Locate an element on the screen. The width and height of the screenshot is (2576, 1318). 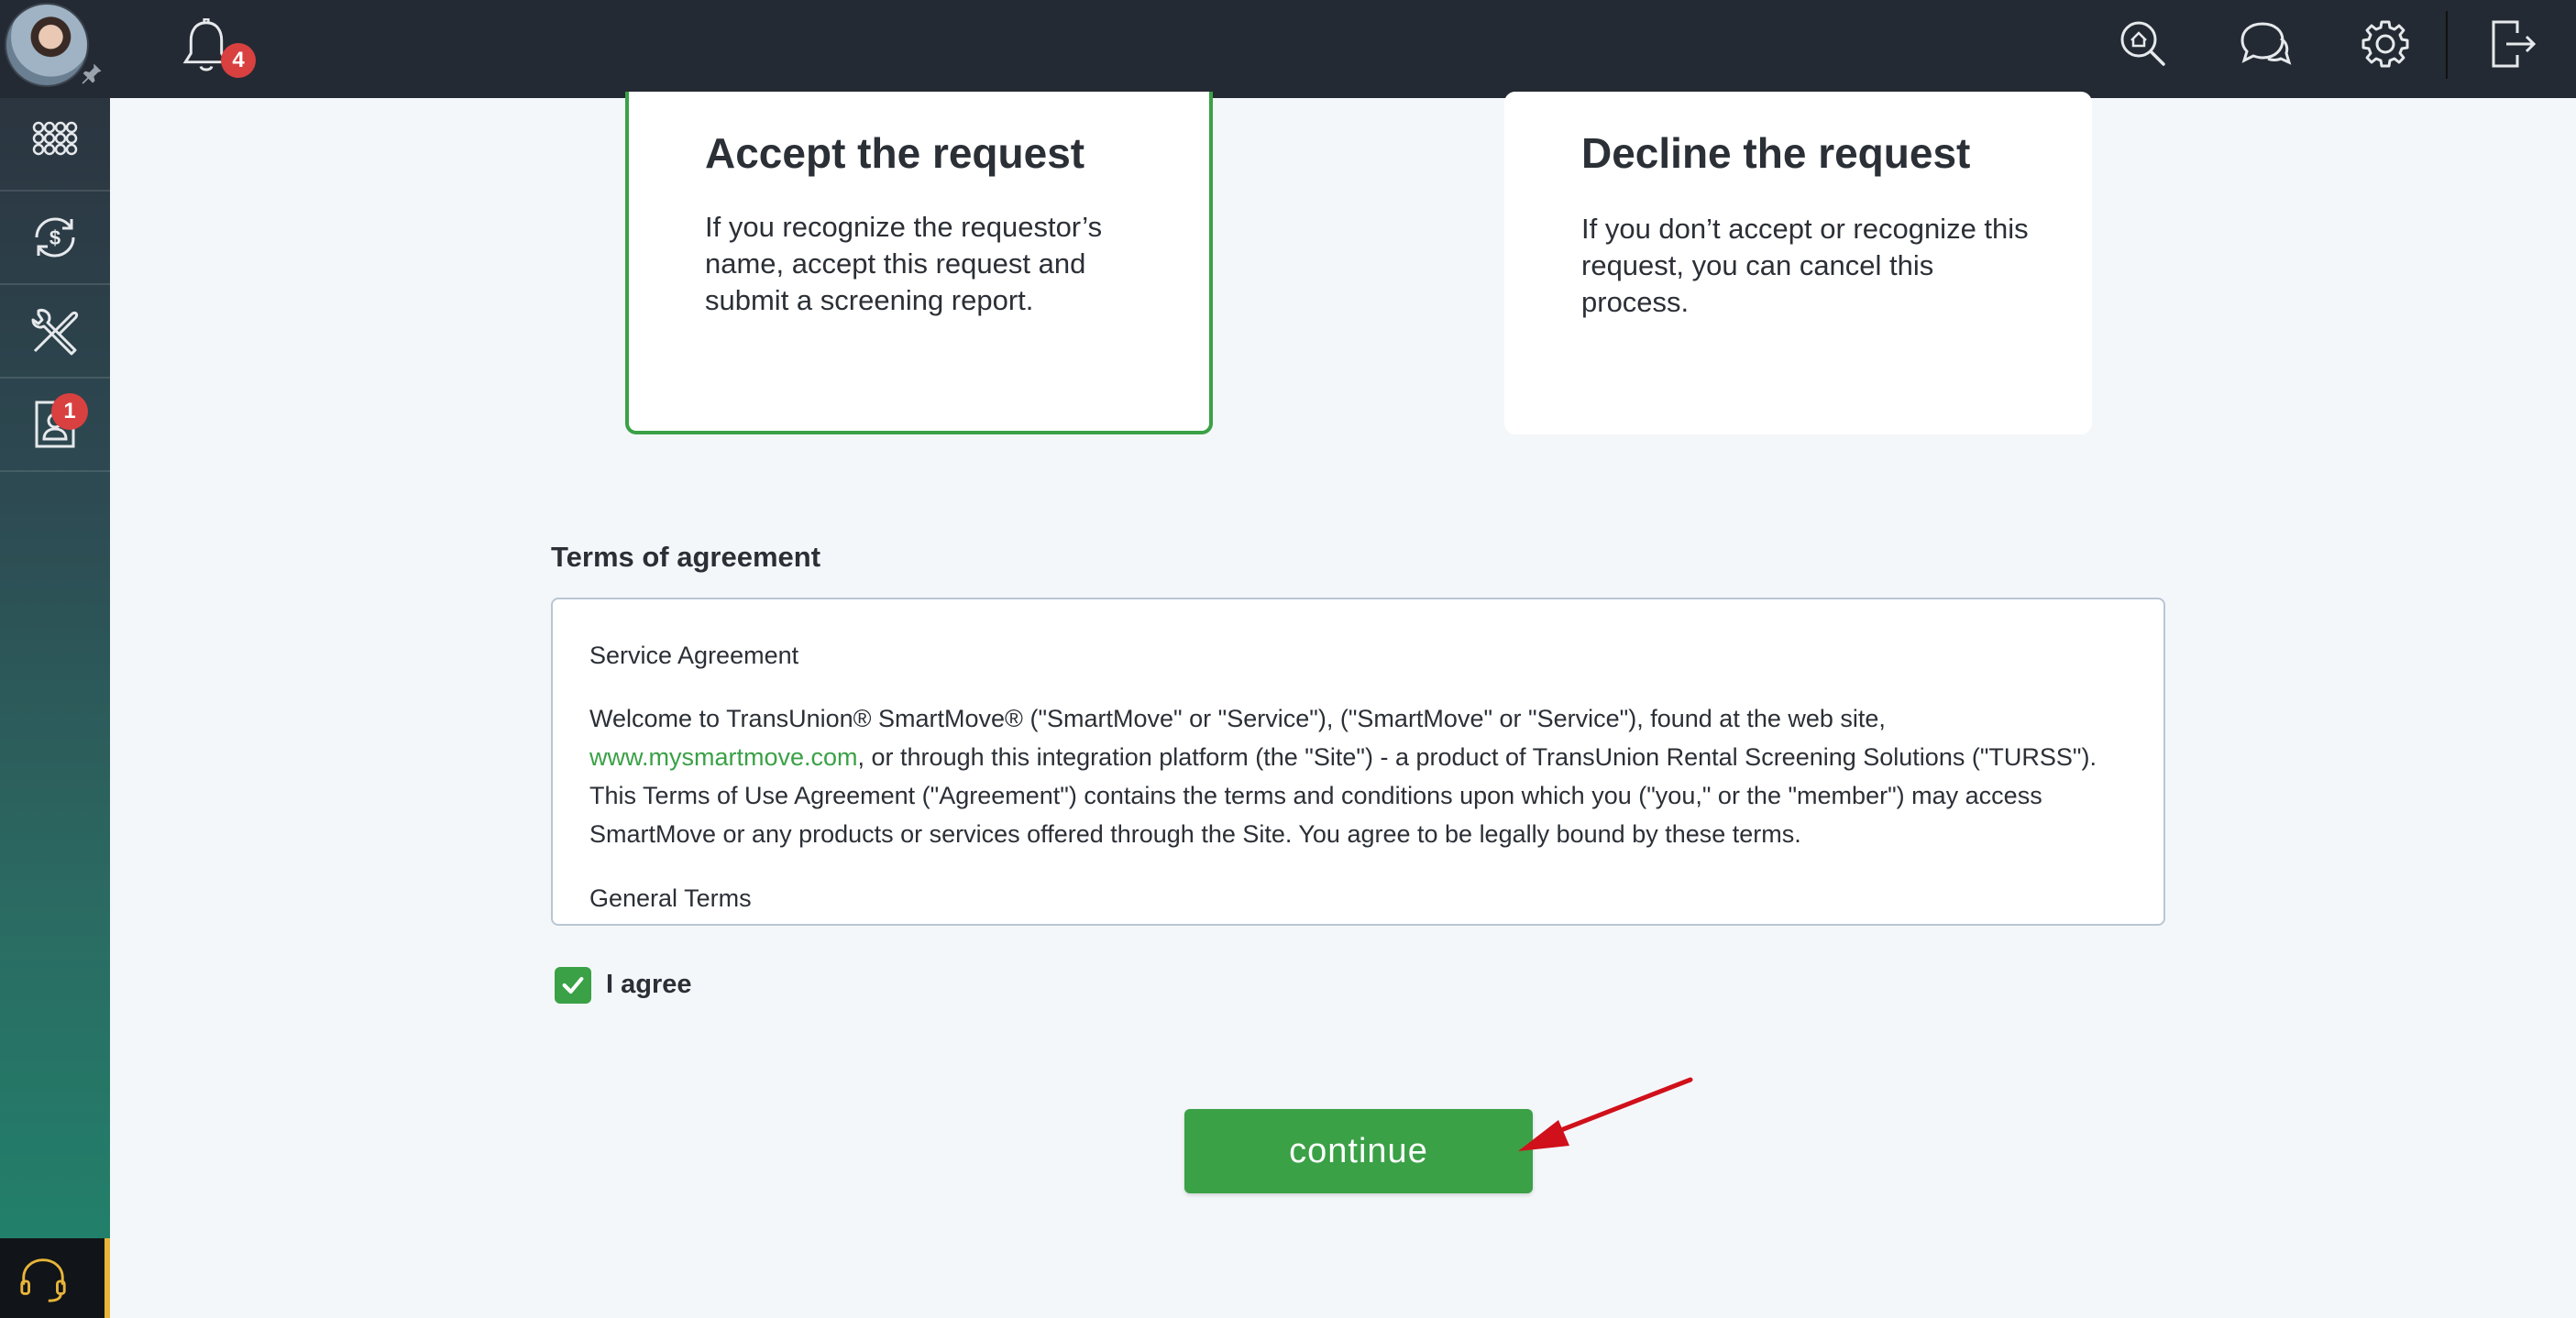
terms-heading: Service Agreement is located at coordinates (694, 655).